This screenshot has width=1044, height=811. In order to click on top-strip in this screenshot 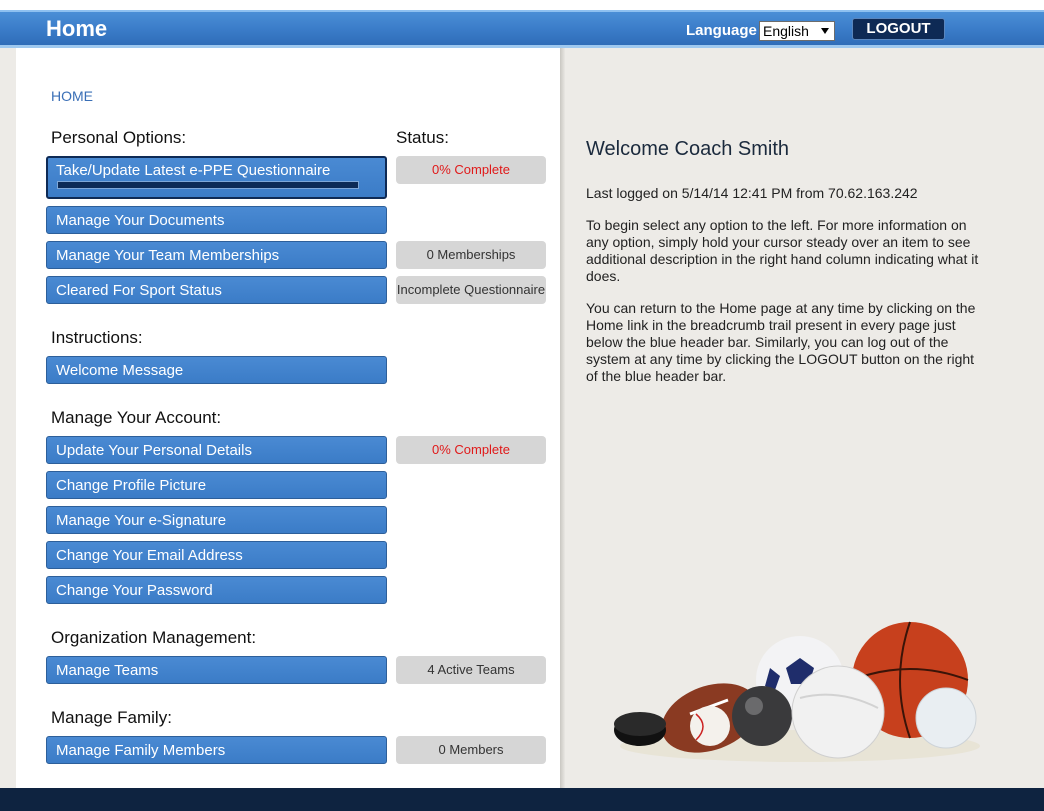, I will do `click(522, 5)`.